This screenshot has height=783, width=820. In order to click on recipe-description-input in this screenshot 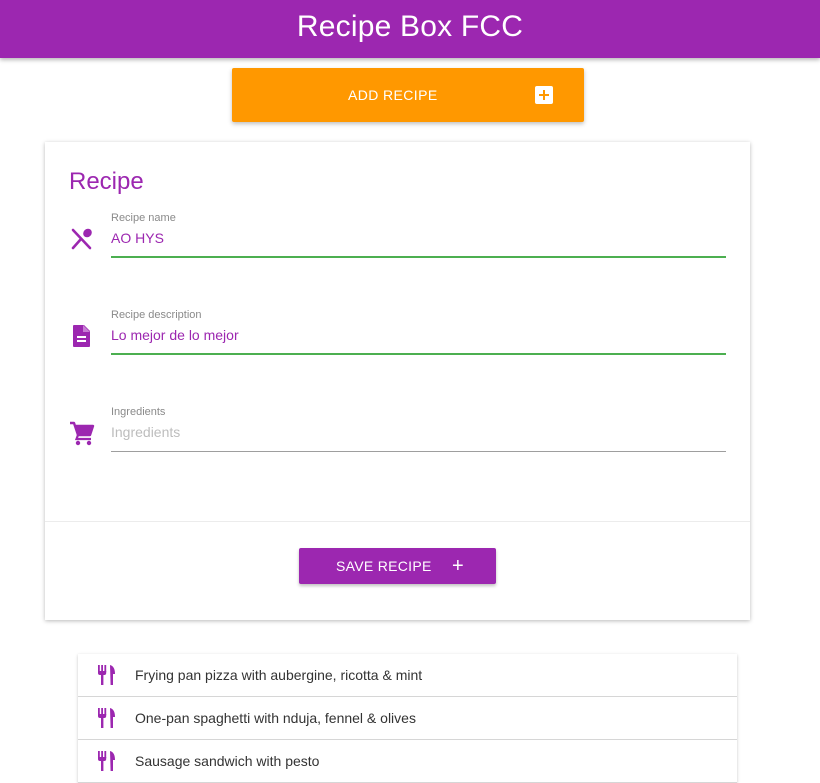, I will do `click(418, 335)`.